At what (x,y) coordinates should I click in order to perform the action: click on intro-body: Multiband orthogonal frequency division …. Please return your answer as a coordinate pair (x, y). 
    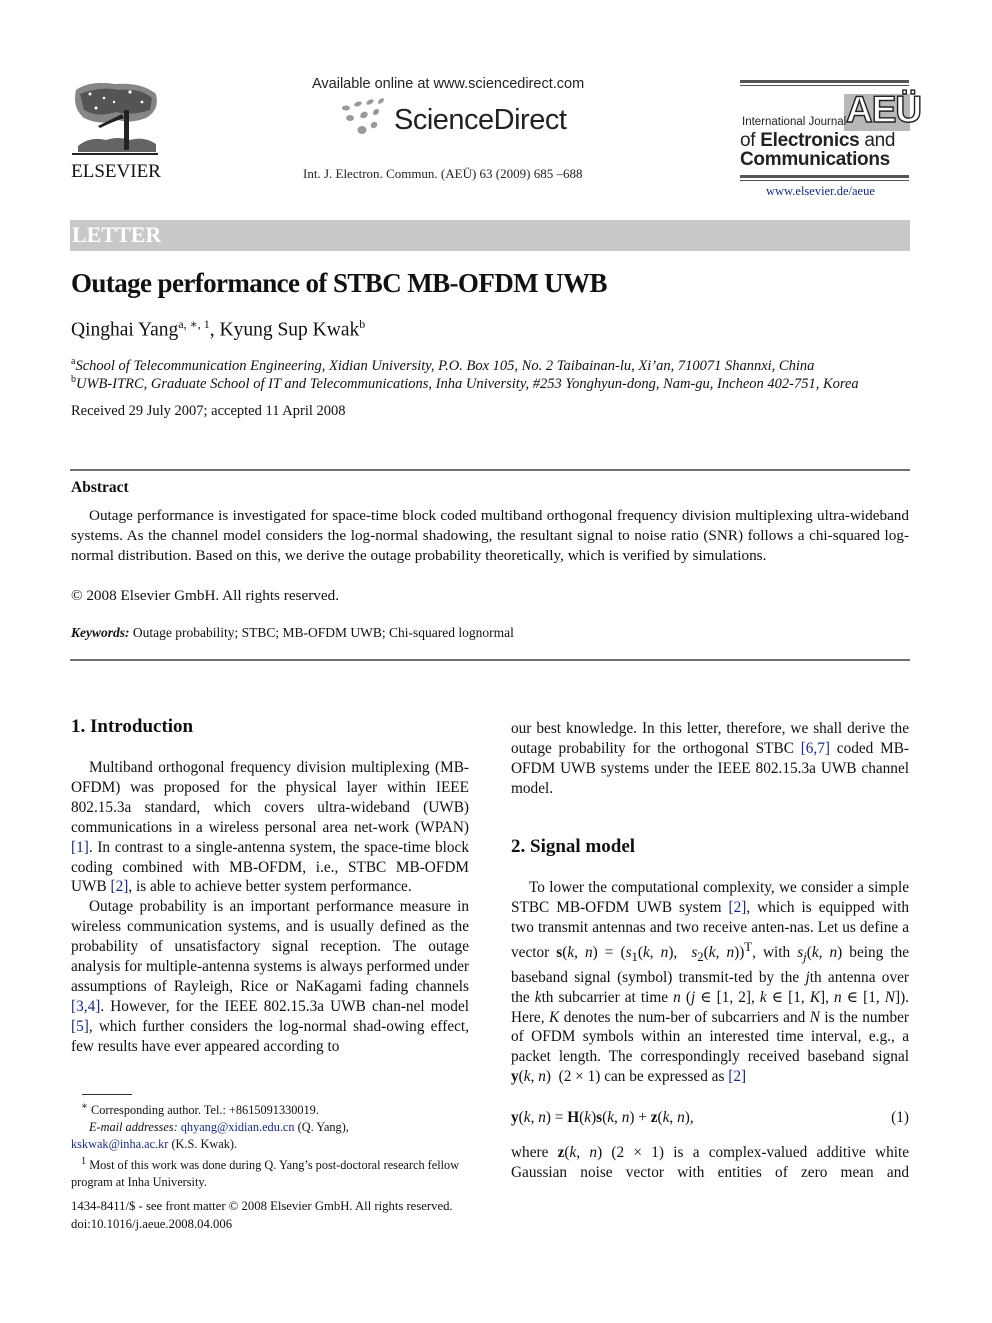
    Looking at the image, I should click on (270, 907).